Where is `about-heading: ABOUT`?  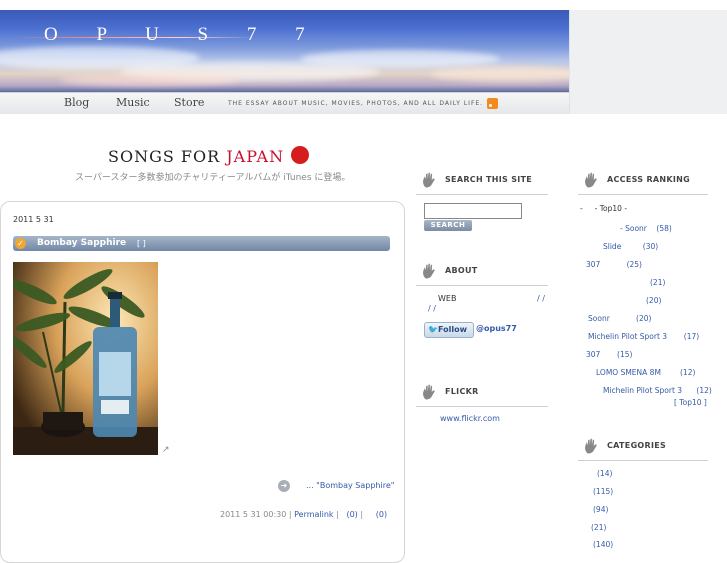
about-heading: ABOUT is located at coordinates (461, 270).